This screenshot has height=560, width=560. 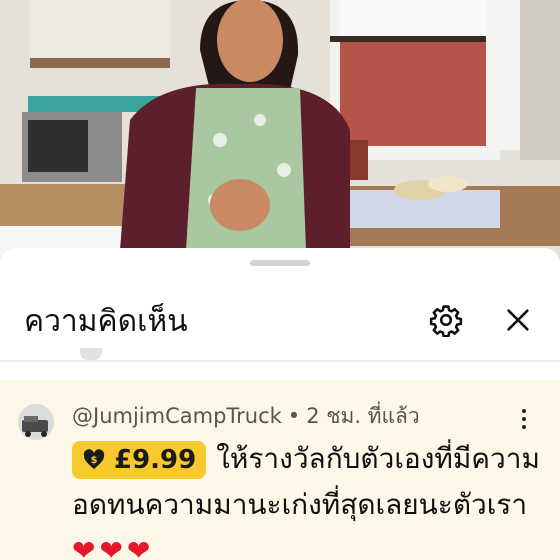 I want to click on super-thanks-heart-icon: $, so click(x=94, y=459).